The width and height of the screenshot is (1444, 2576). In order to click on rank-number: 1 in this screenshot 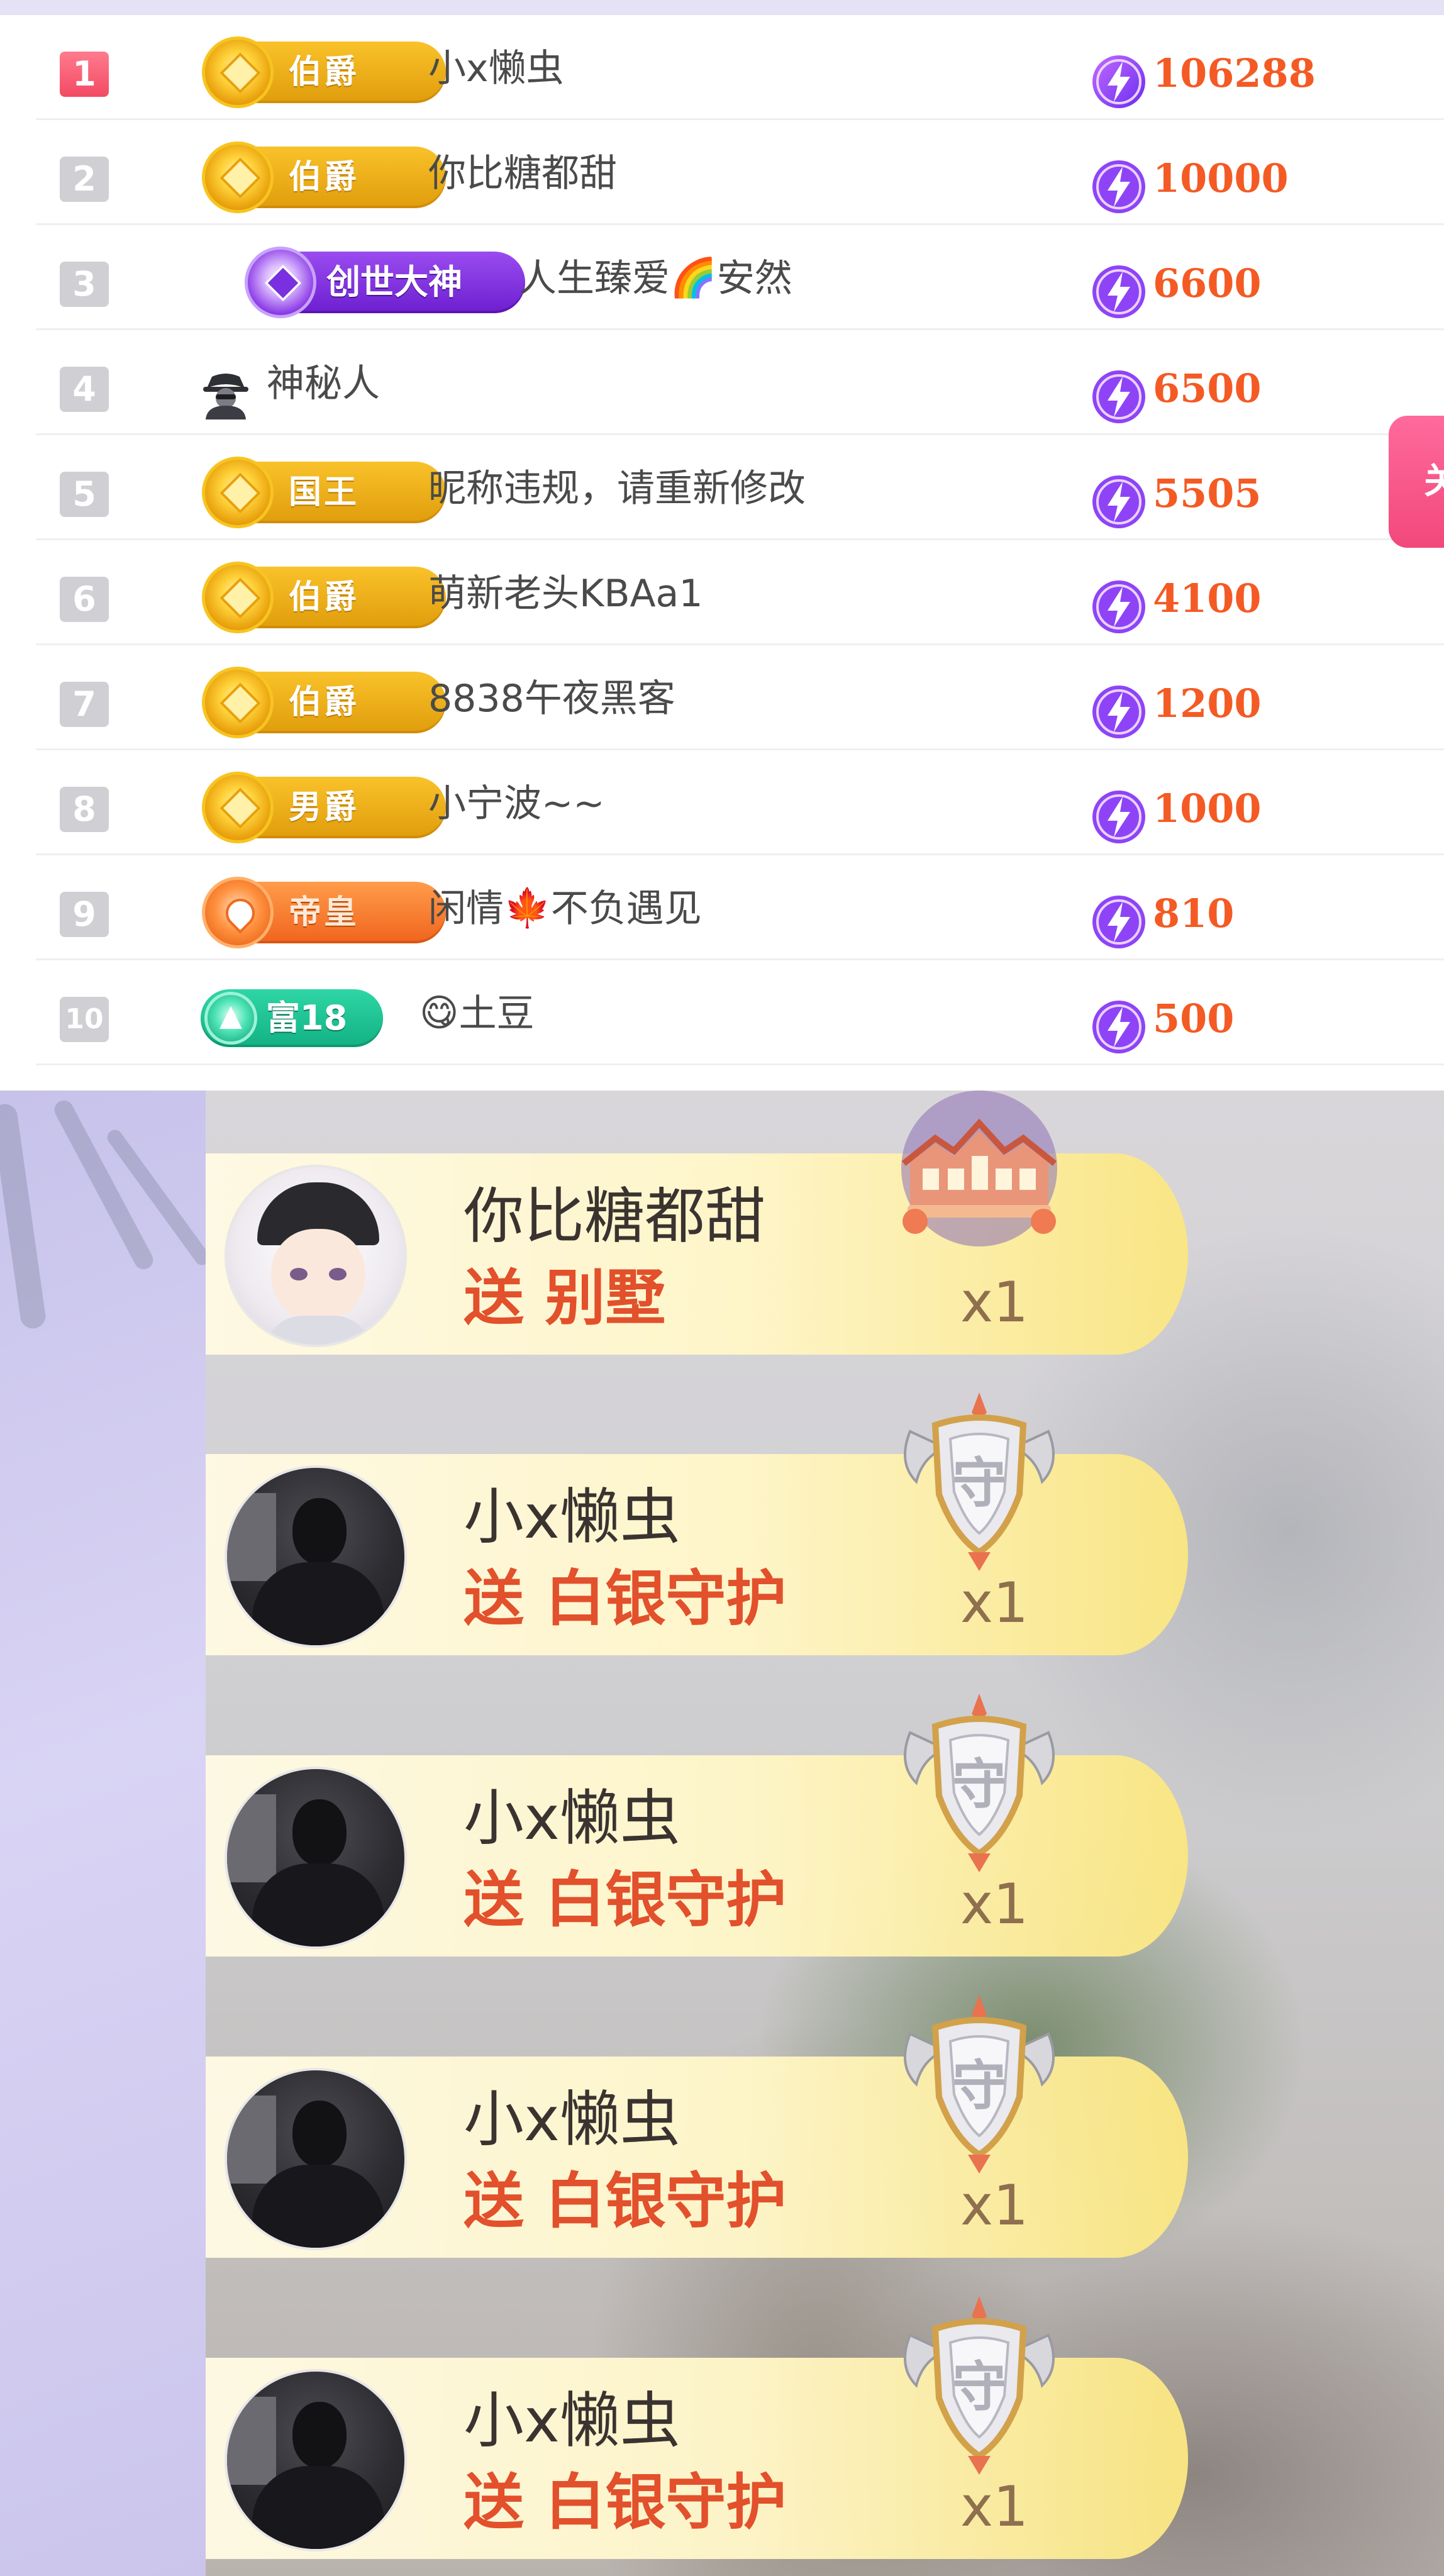, I will do `click(84, 74)`.